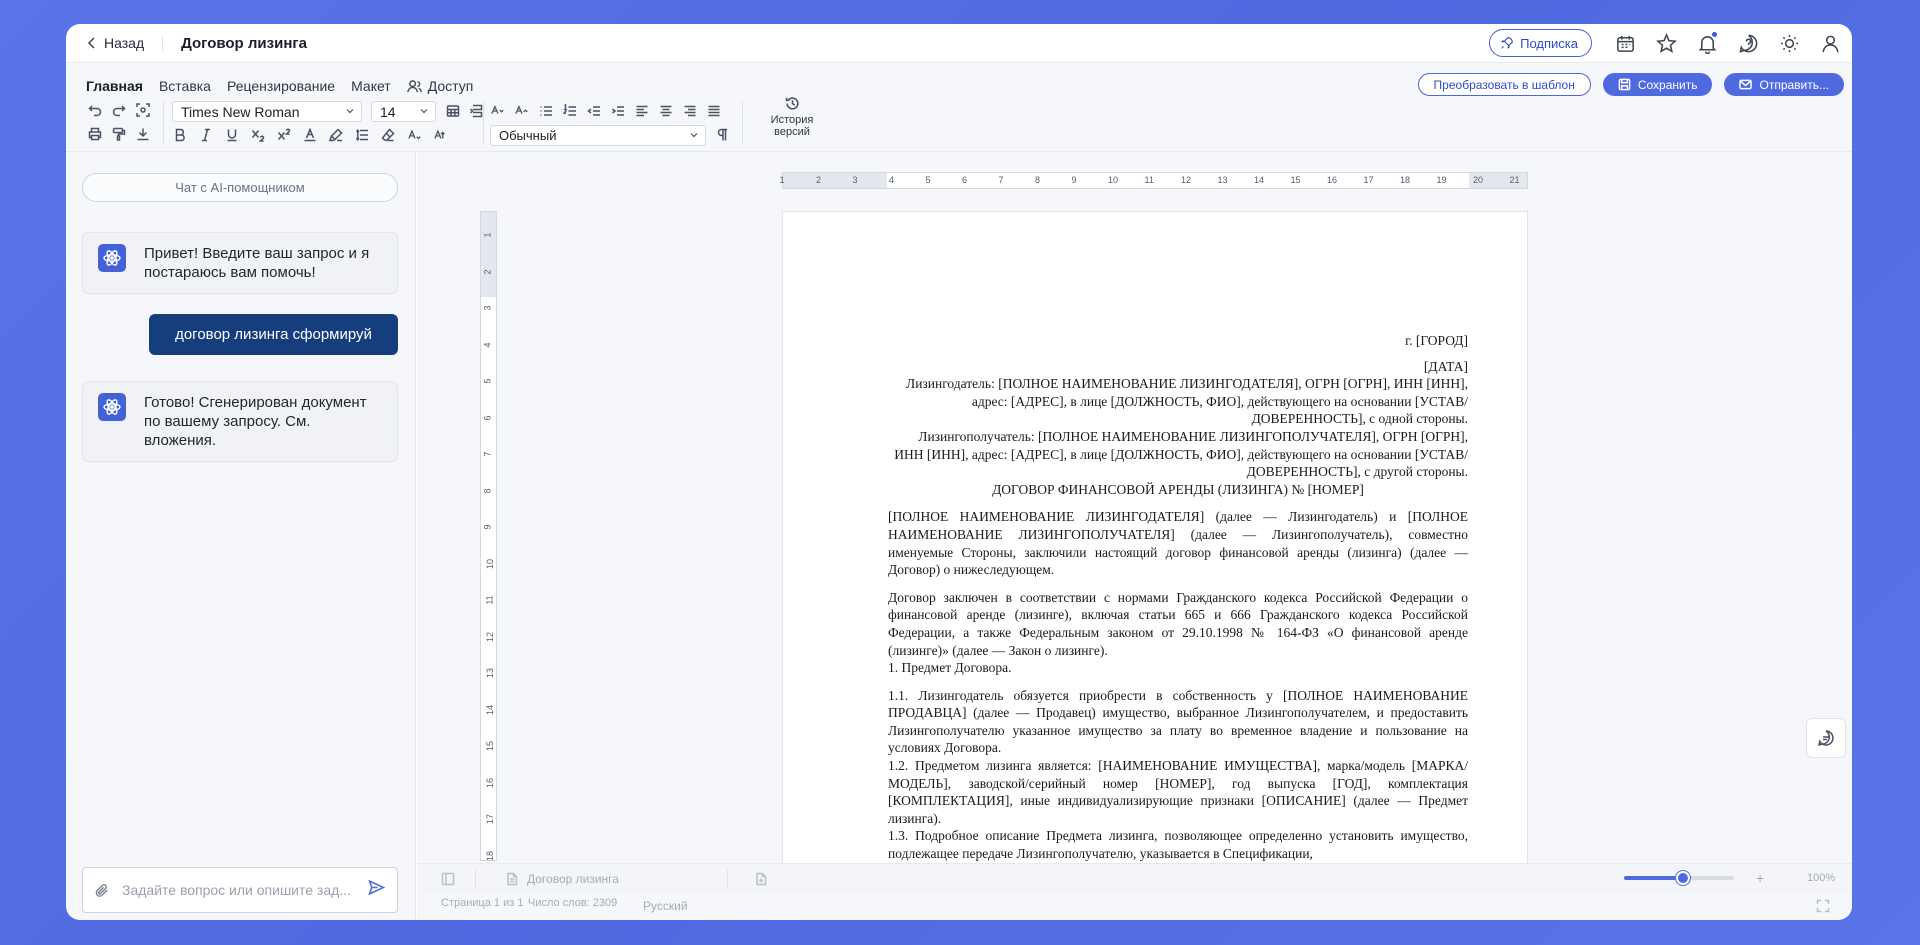 This screenshot has width=1920, height=945. Describe the element at coordinates (239, 890) in the screenshot. I see `chat-input` at that location.